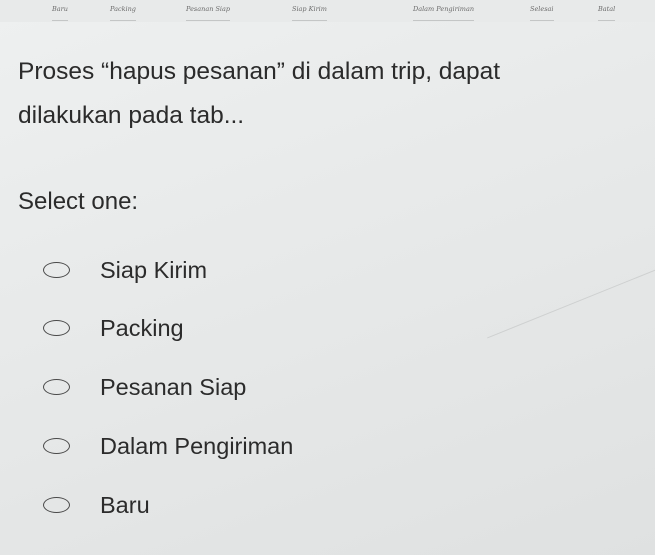 Image resolution: width=655 pixels, height=555 pixels. I want to click on option-label: Baru, so click(125, 504).